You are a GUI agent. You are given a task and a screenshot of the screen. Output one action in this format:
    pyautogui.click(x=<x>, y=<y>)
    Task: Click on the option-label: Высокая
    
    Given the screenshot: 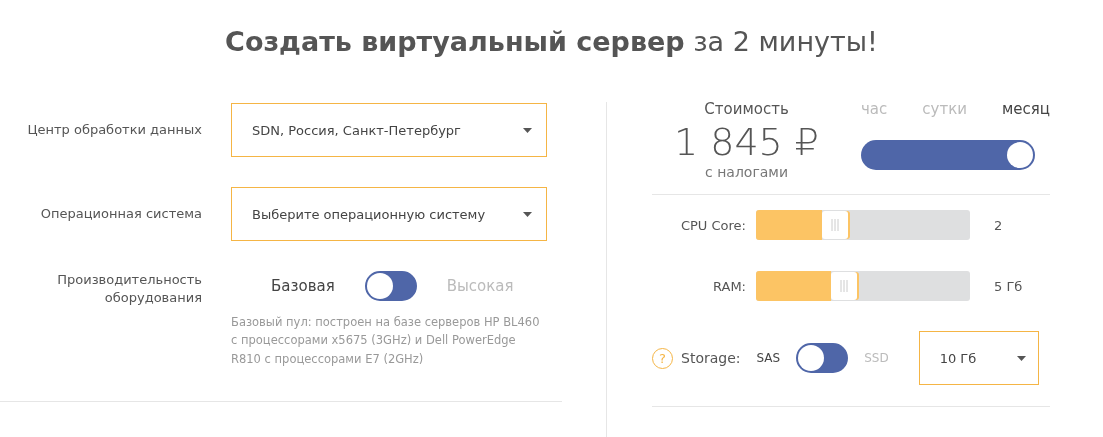 What is the action you would take?
    pyautogui.click(x=480, y=286)
    